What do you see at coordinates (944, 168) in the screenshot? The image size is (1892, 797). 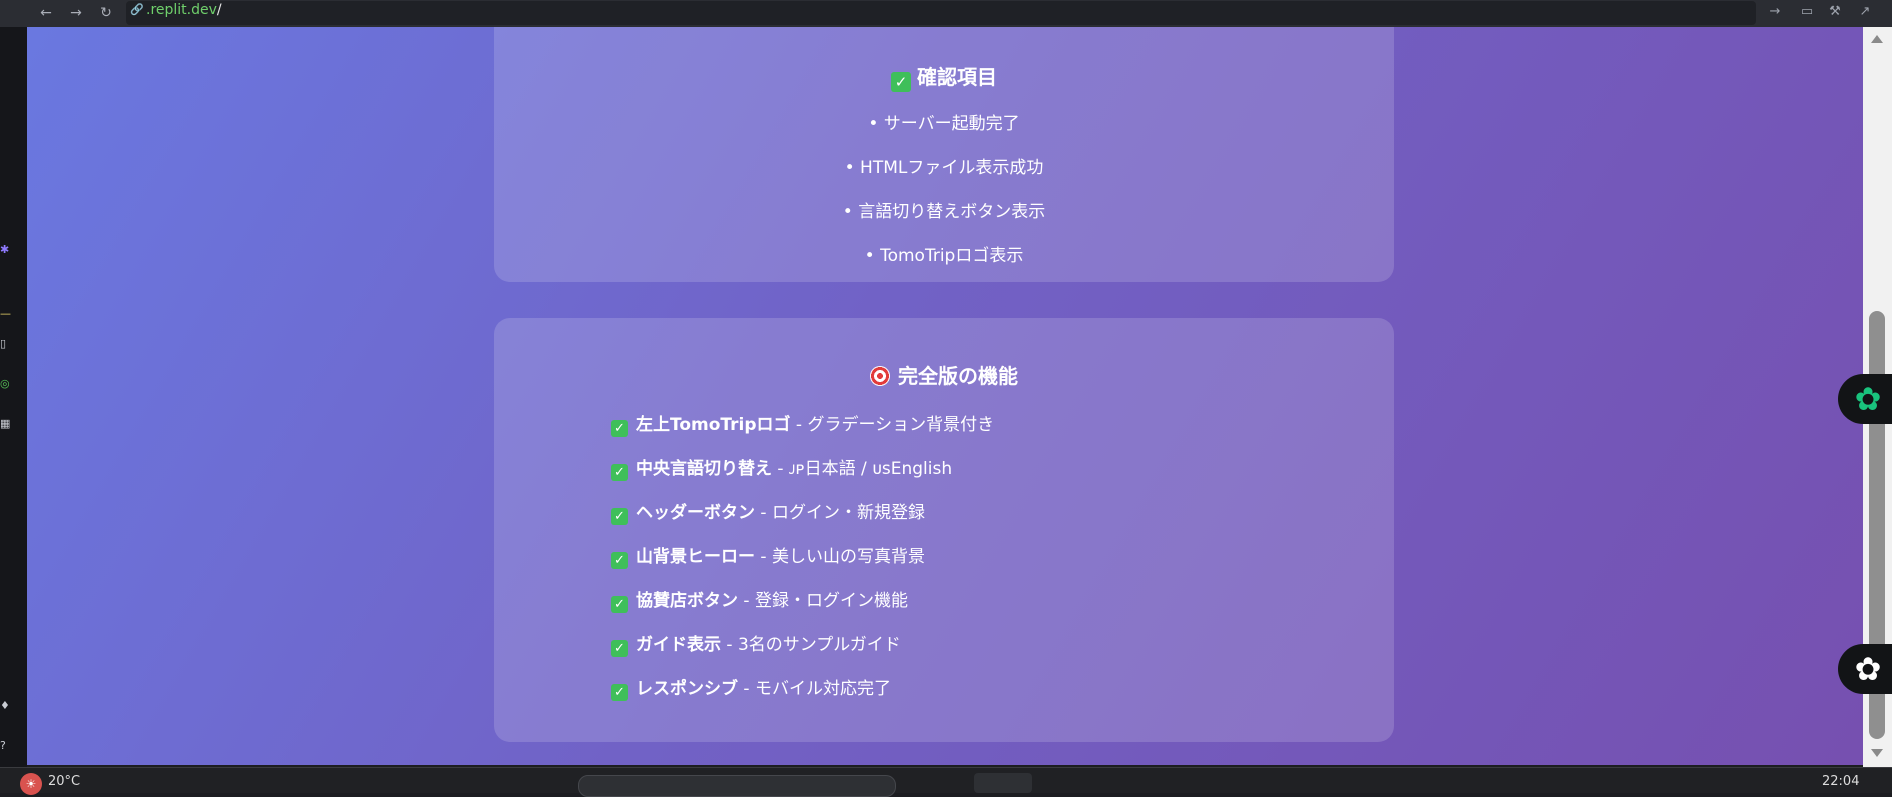 I see `check-item: • HTMLファイル表示成功` at bounding box center [944, 168].